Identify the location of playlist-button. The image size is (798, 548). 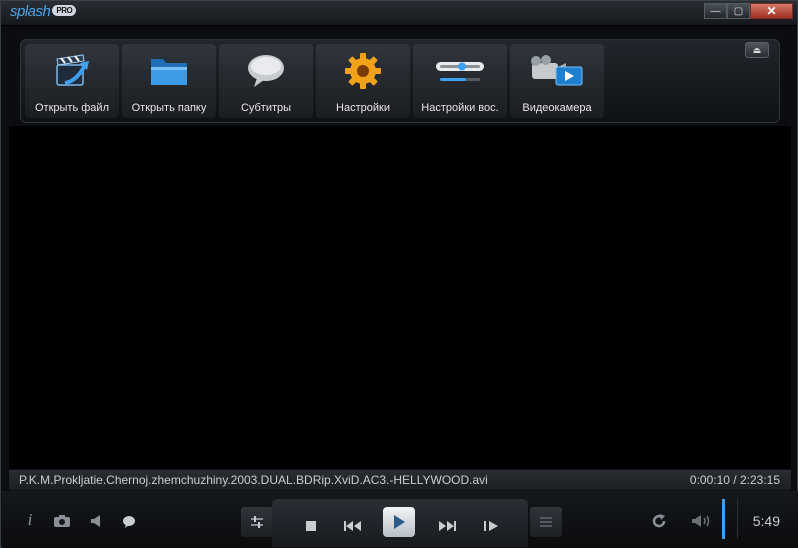
(546, 522).